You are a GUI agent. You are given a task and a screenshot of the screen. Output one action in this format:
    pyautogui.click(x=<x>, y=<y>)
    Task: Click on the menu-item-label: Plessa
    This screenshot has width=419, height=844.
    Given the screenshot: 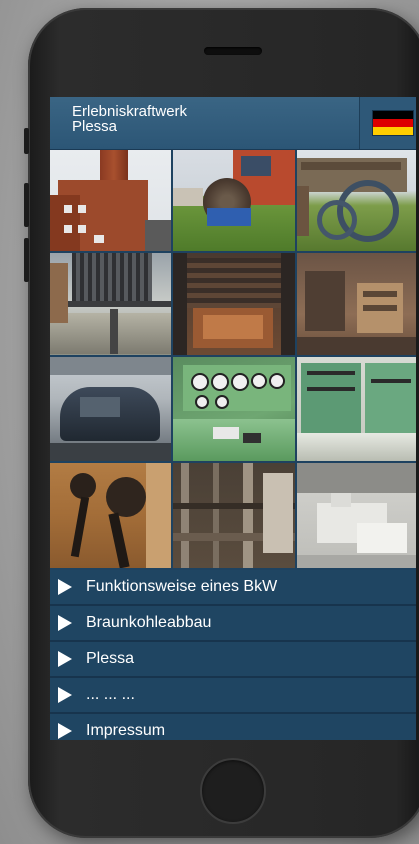 What is the action you would take?
    pyautogui.click(x=110, y=658)
    